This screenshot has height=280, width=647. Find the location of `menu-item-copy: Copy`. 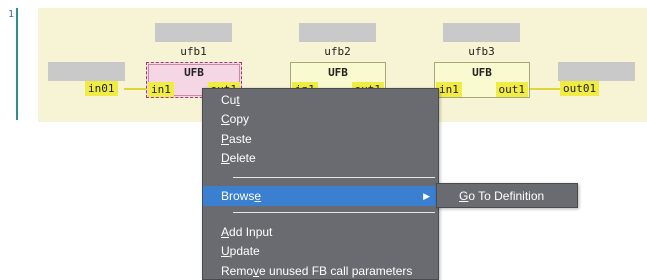

menu-item-copy: Copy is located at coordinates (320, 119).